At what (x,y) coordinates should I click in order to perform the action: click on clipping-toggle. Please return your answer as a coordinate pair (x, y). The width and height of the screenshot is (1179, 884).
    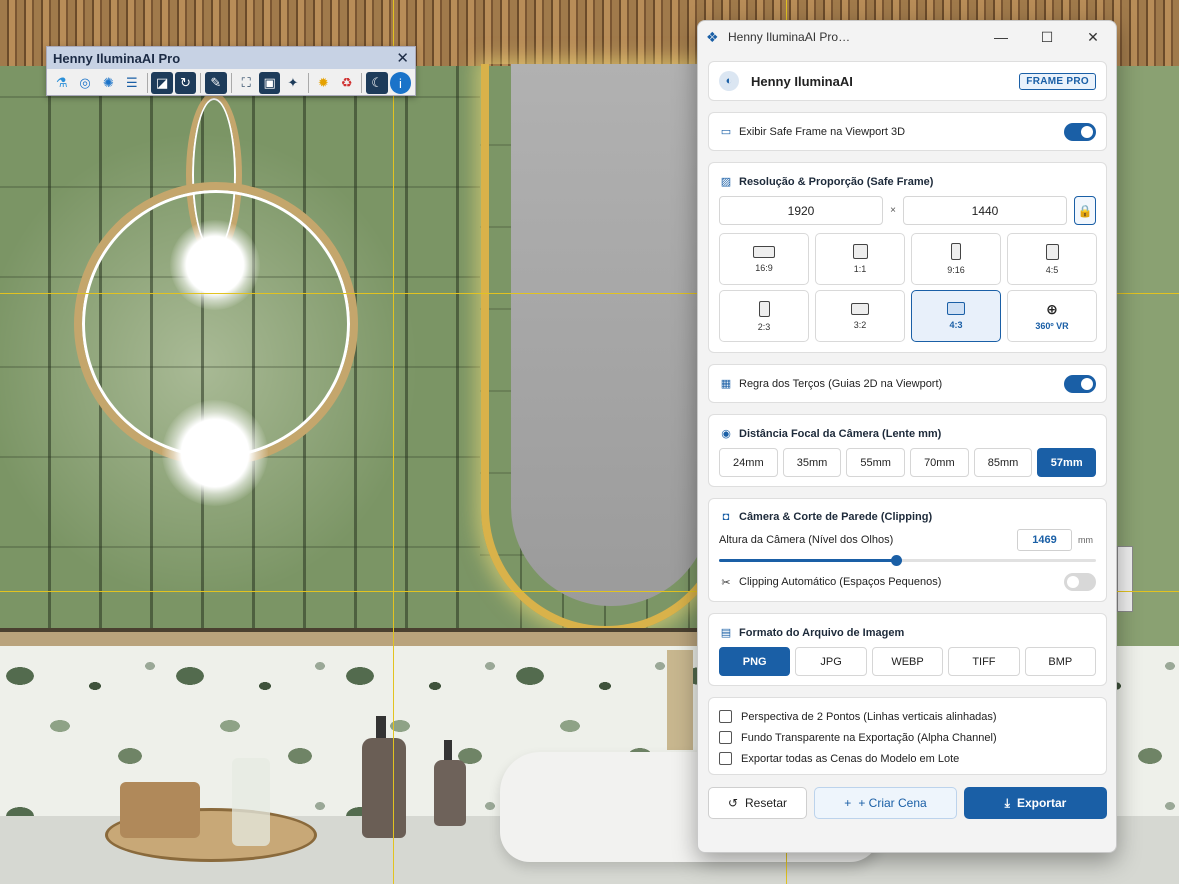
    Looking at the image, I should click on (1080, 582).